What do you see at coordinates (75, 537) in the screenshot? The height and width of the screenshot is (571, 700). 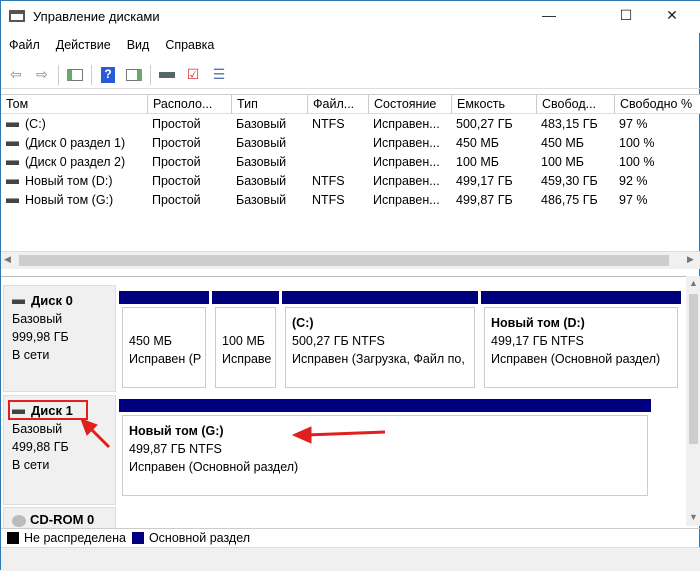 I see `legend-unallocated: Не распределена` at bounding box center [75, 537].